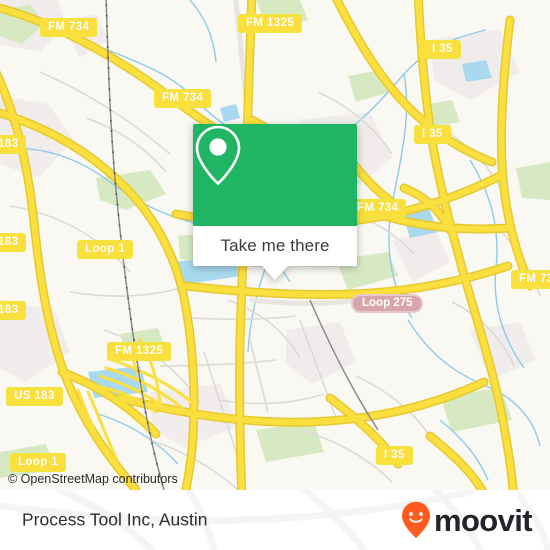  I want to click on map-label-i35-e: I 35, so click(432, 134).